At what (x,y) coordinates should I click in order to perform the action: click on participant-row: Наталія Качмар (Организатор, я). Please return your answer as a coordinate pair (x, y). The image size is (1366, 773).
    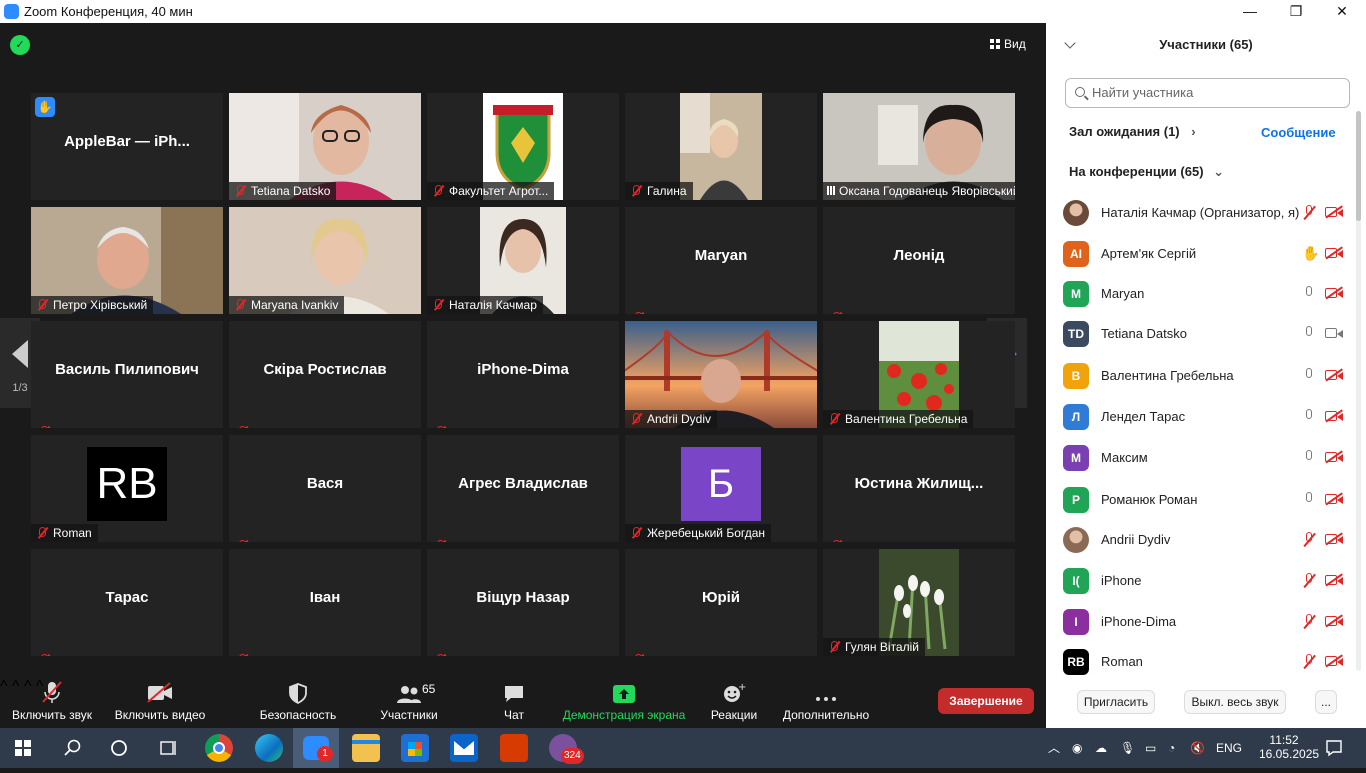
    Looking at the image, I should click on (1206, 213).